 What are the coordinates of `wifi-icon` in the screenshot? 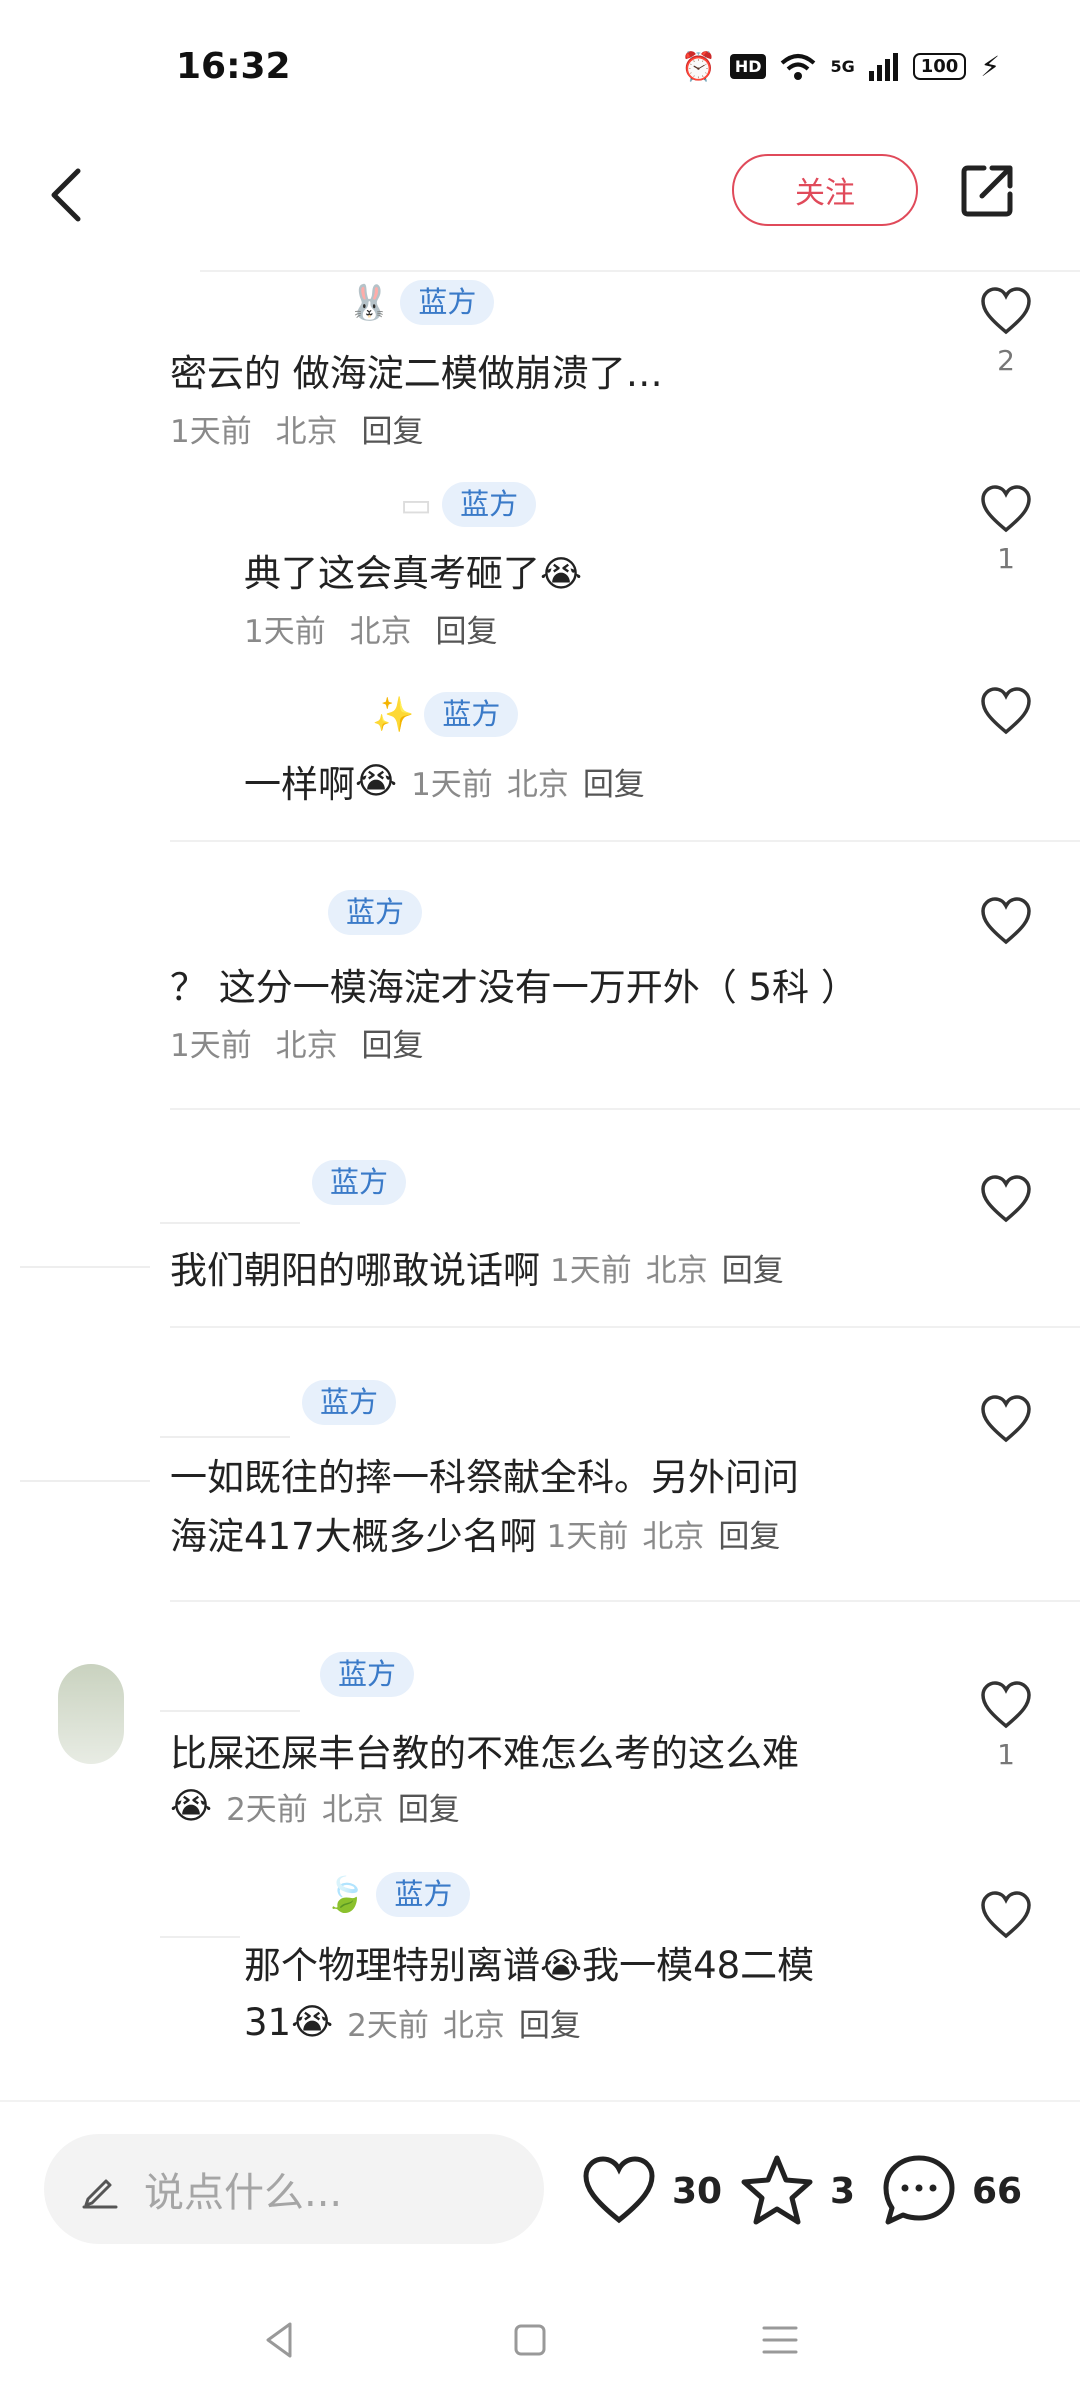 It's located at (798, 66).